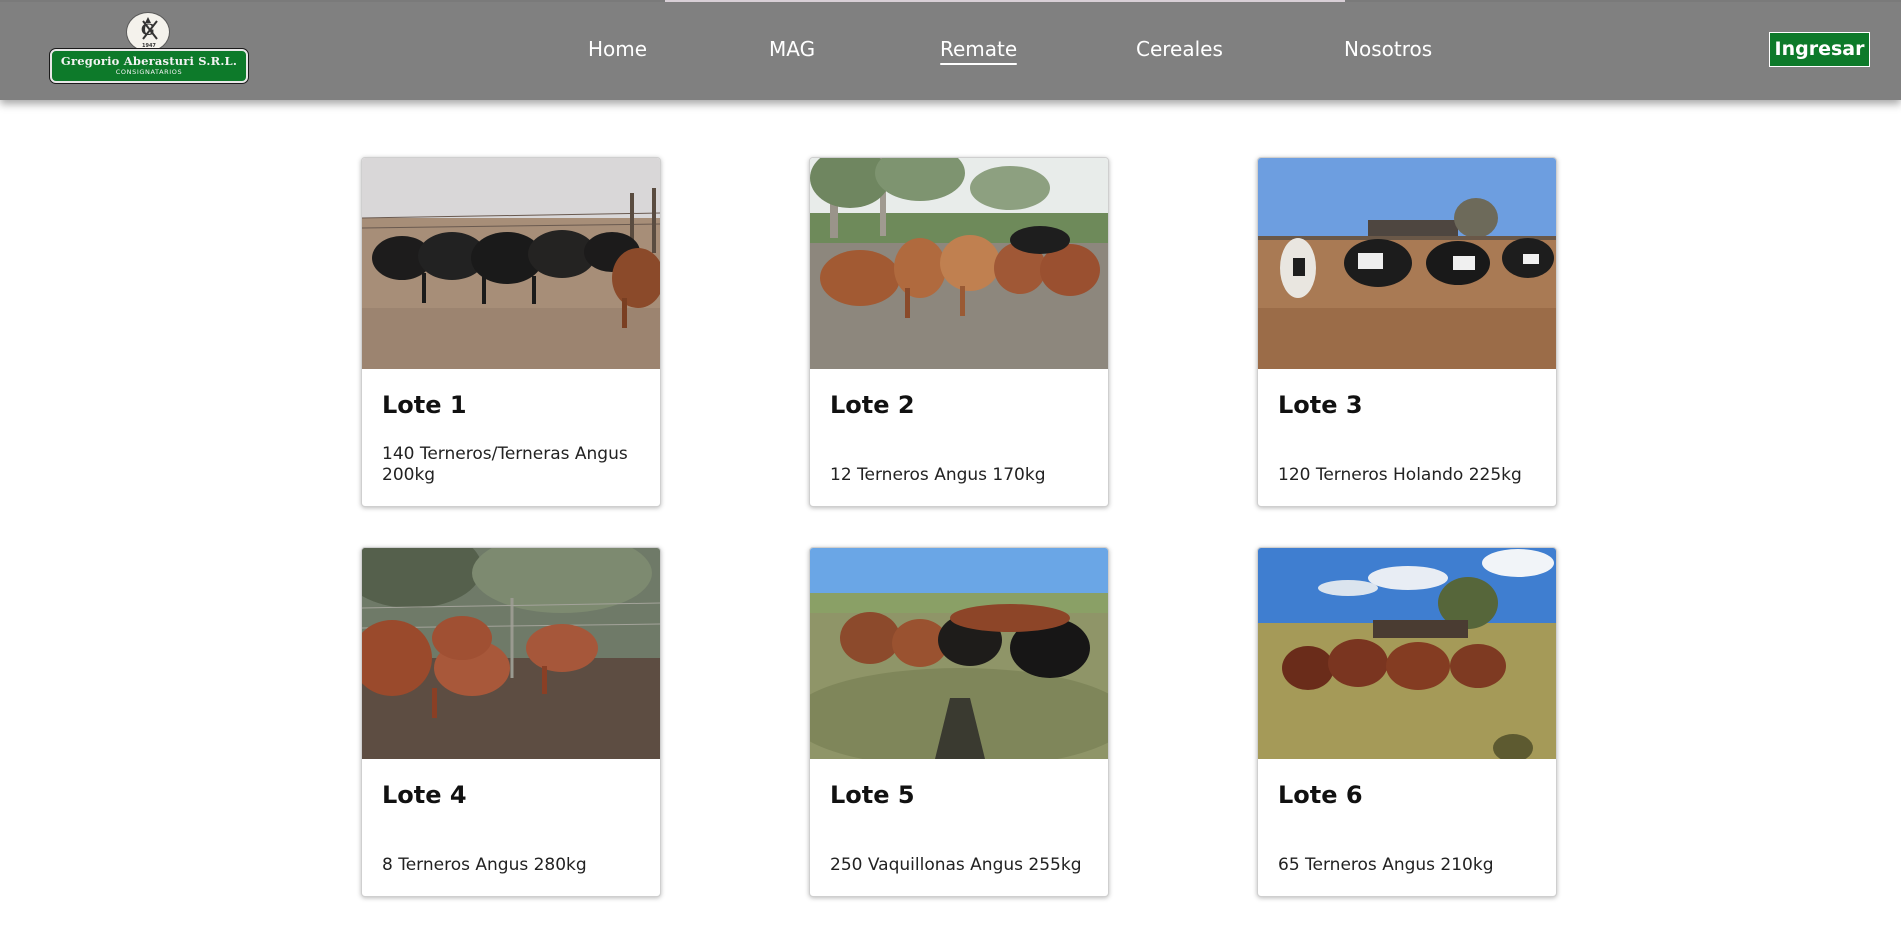  I want to click on lot-card: Lote 6 65 Terneros Angus 210kg, so click(1407, 722).